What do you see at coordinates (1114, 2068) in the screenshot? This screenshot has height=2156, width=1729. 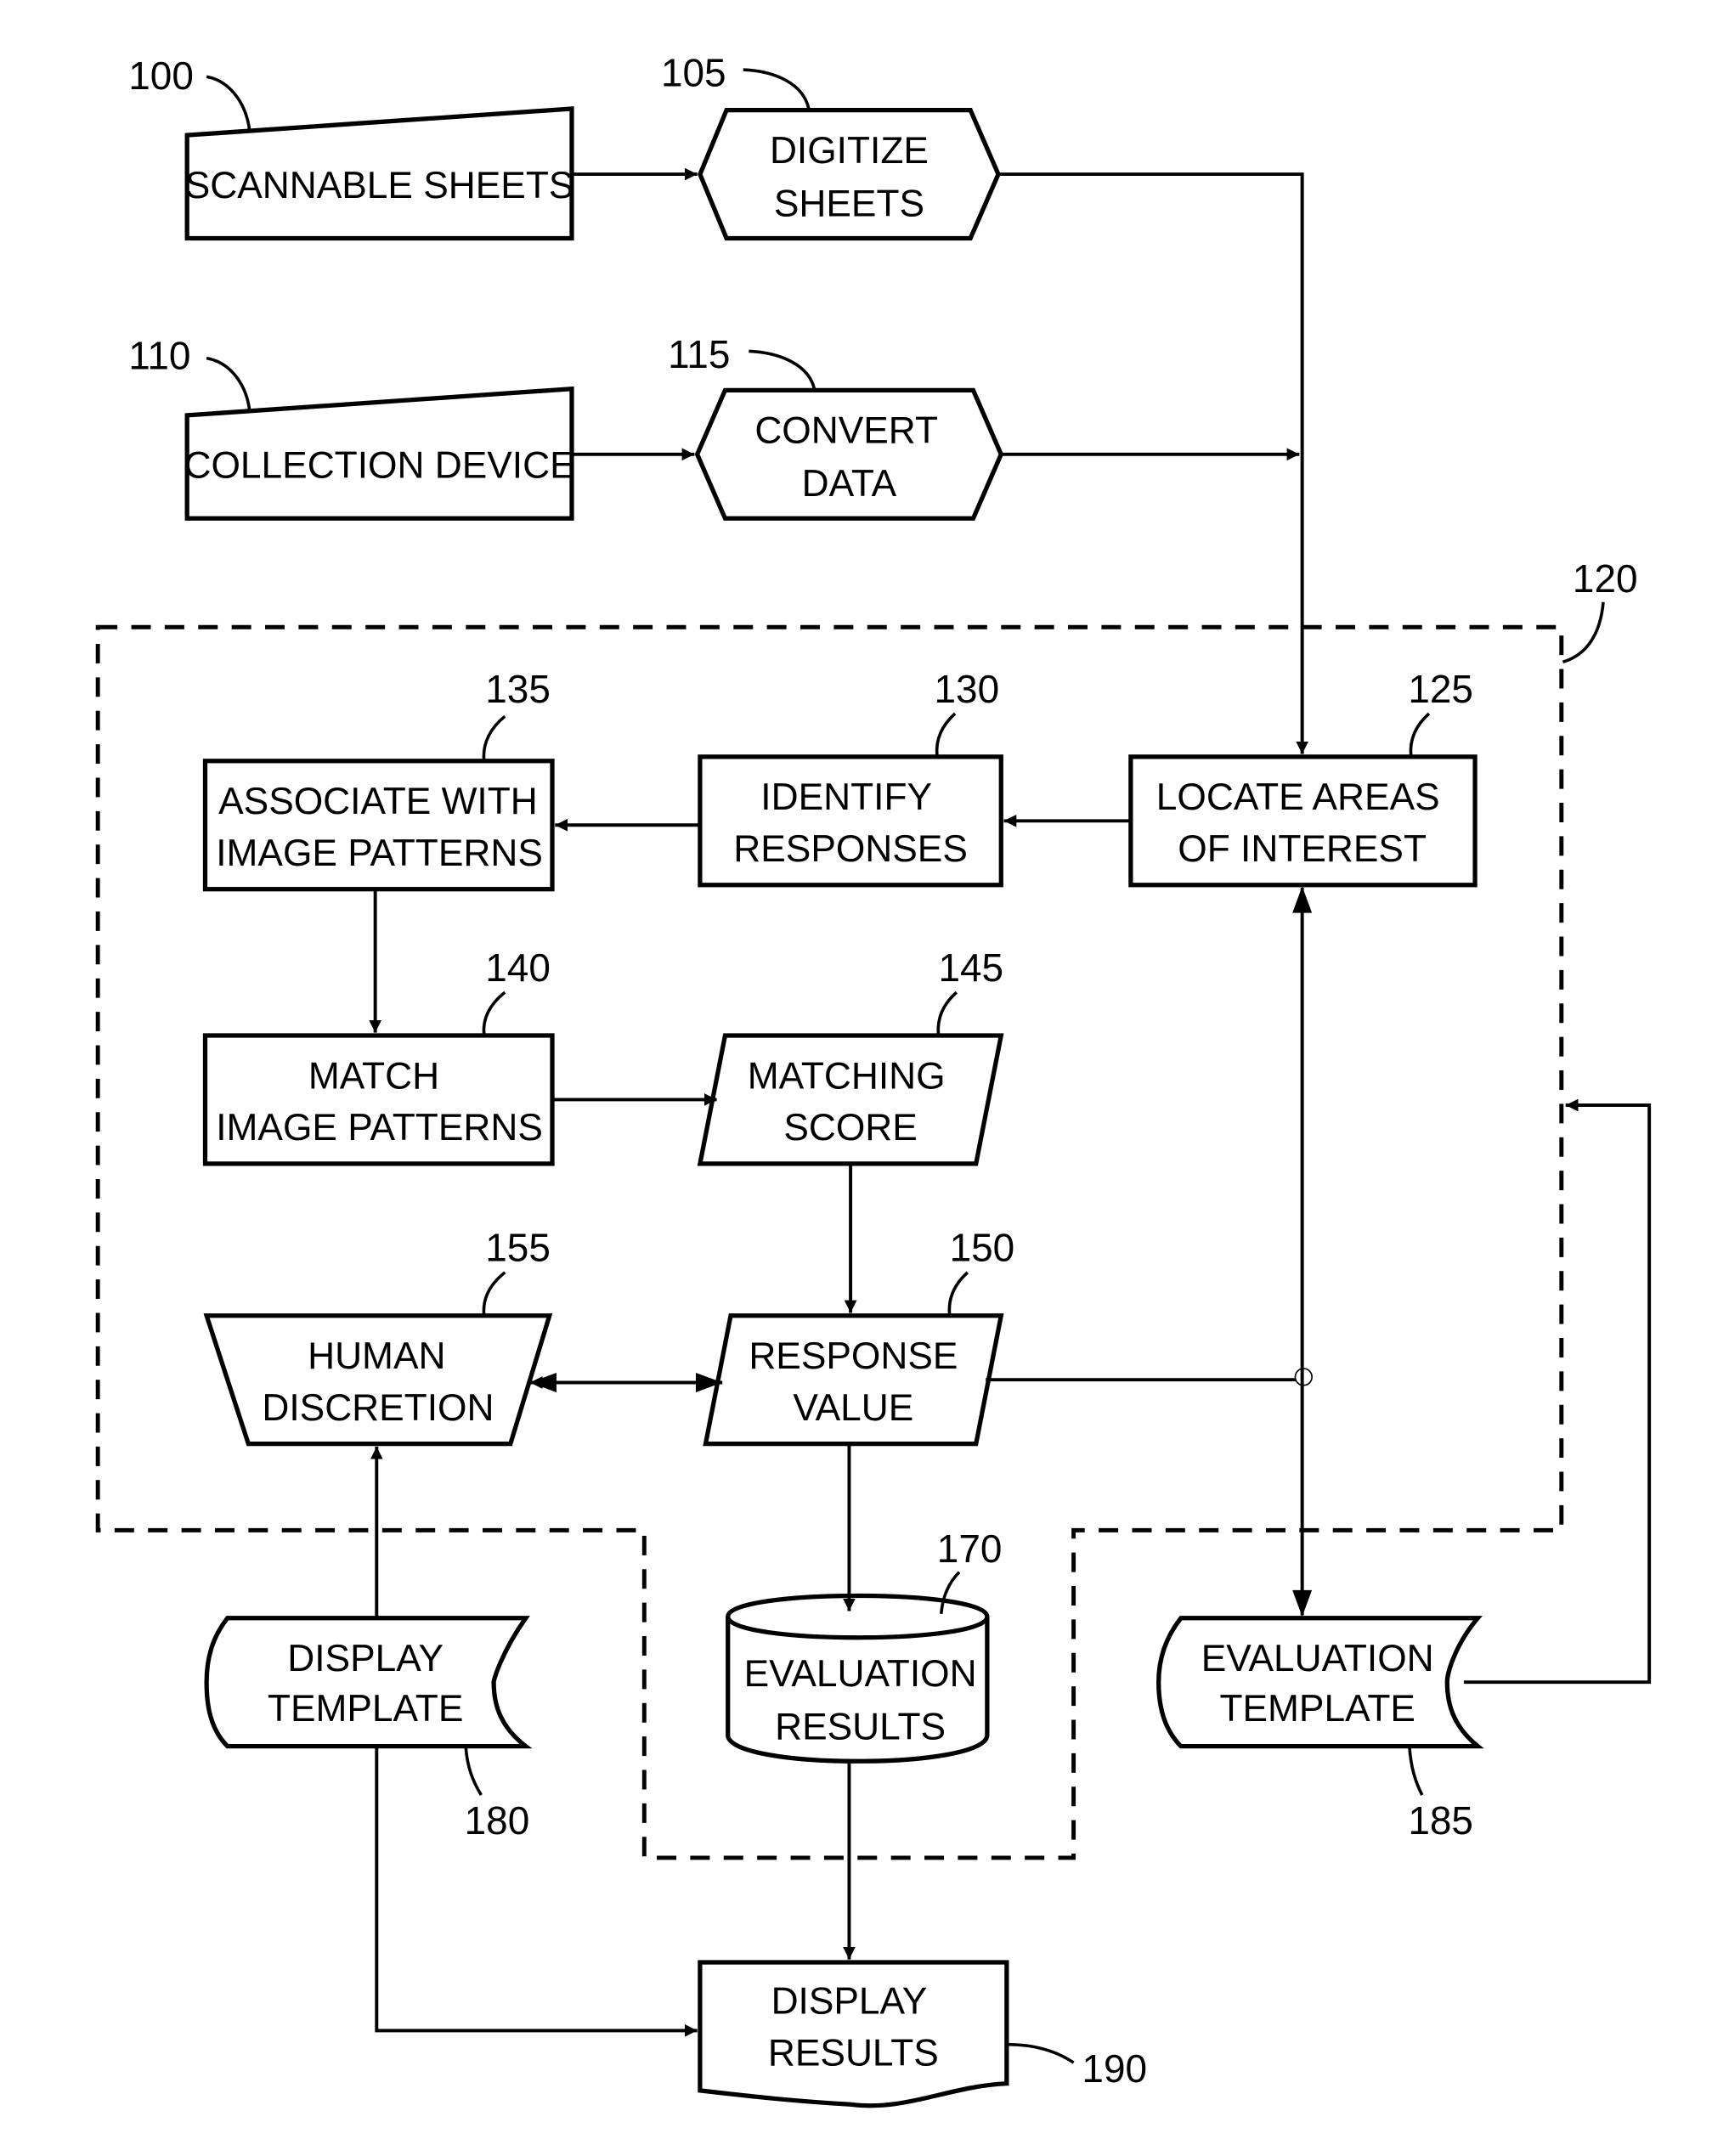 I see `ref-190: 190` at bounding box center [1114, 2068].